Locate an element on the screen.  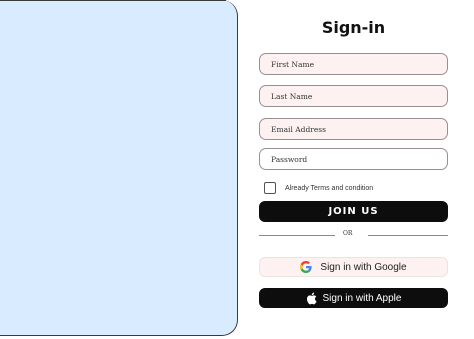
last-name-field is located at coordinates (353, 96).